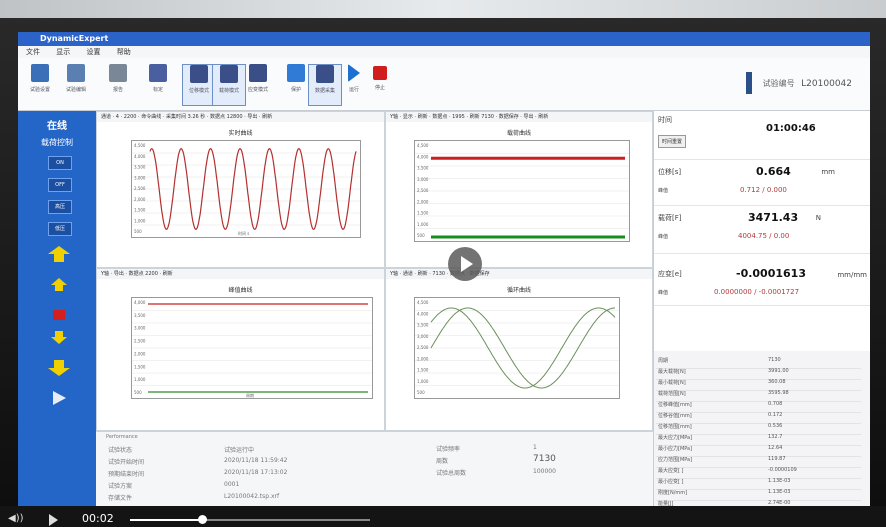 This screenshot has width=886, height=527. I want to click on control-mode: 载荷控制, so click(57, 142).